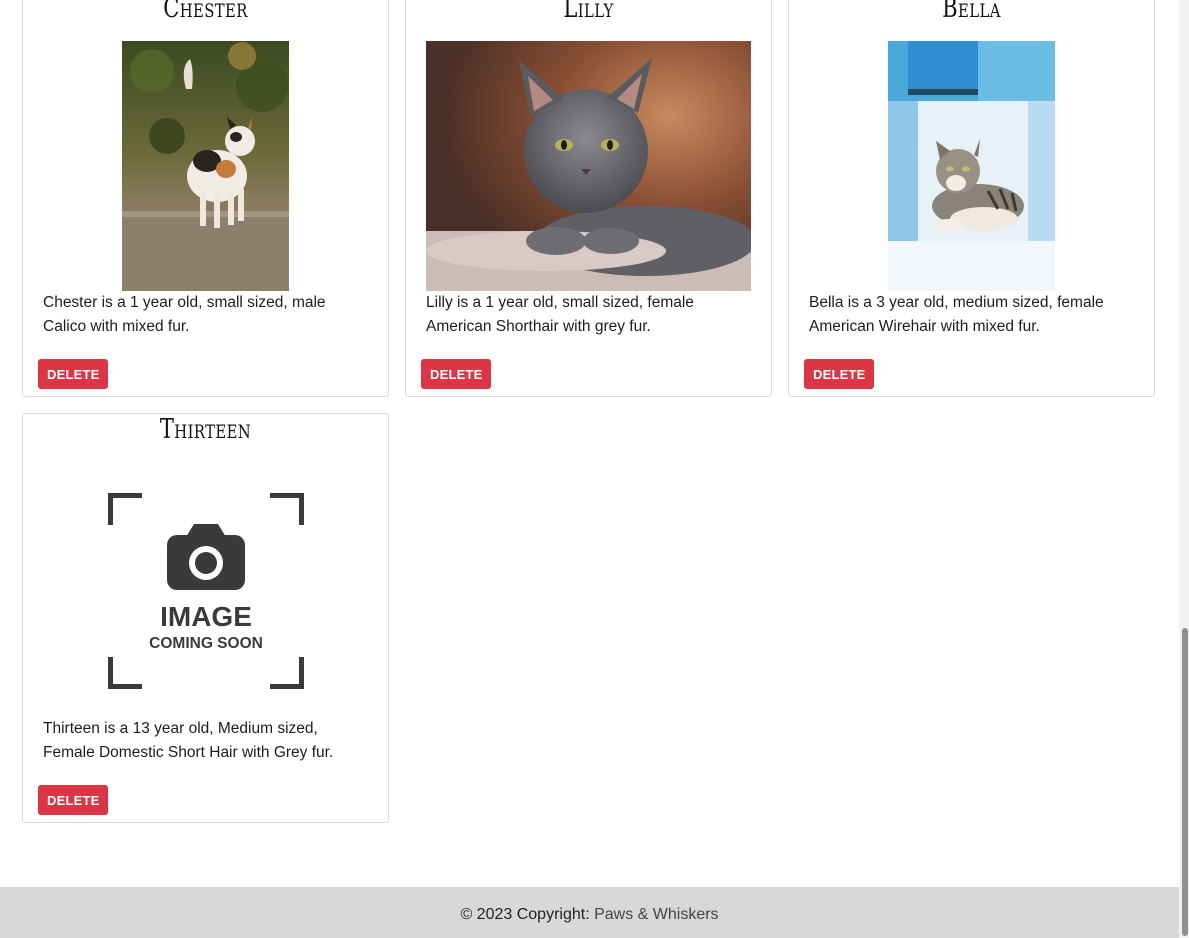 This screenshot has width=1189, height=938. I want to click on placeholder-text-line2: COMING SOON, so click(206, 643).